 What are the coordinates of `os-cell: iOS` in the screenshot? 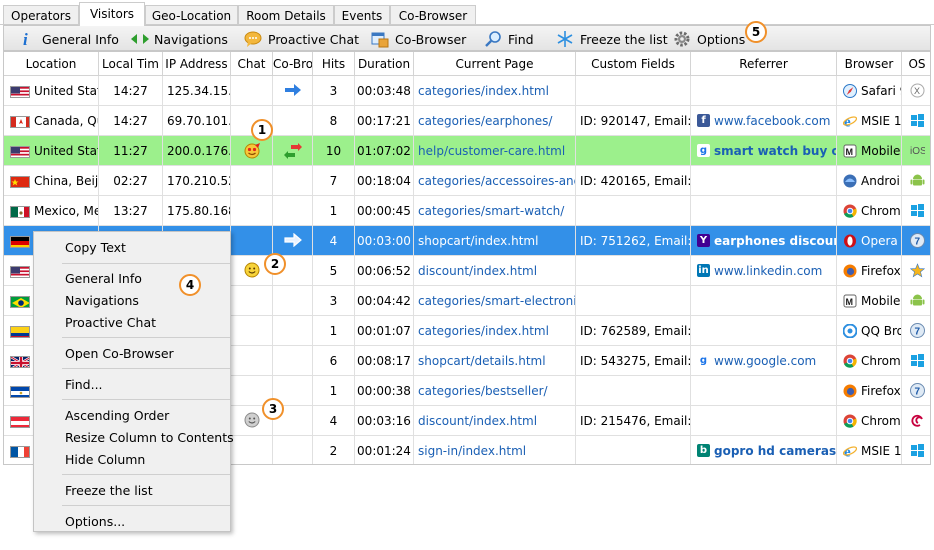 It's located at (916, 151).